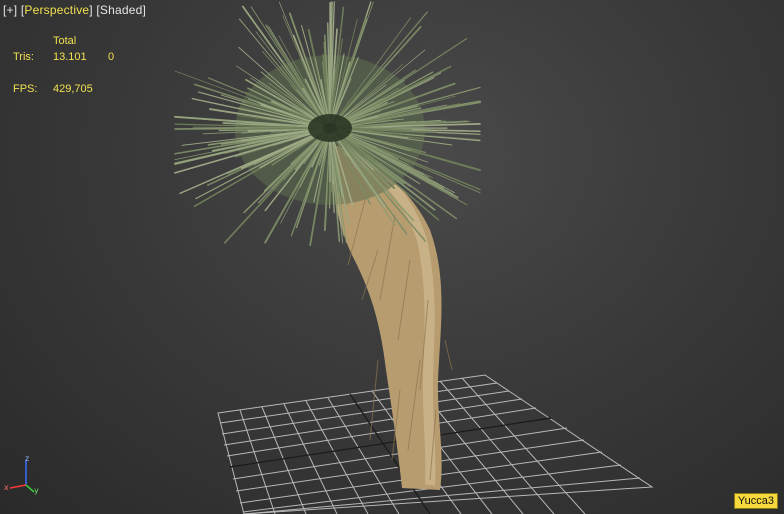 The width and height of the screenshot is (784, 514). I want to click on stats-tris-selected: 0, so click(111, 57).